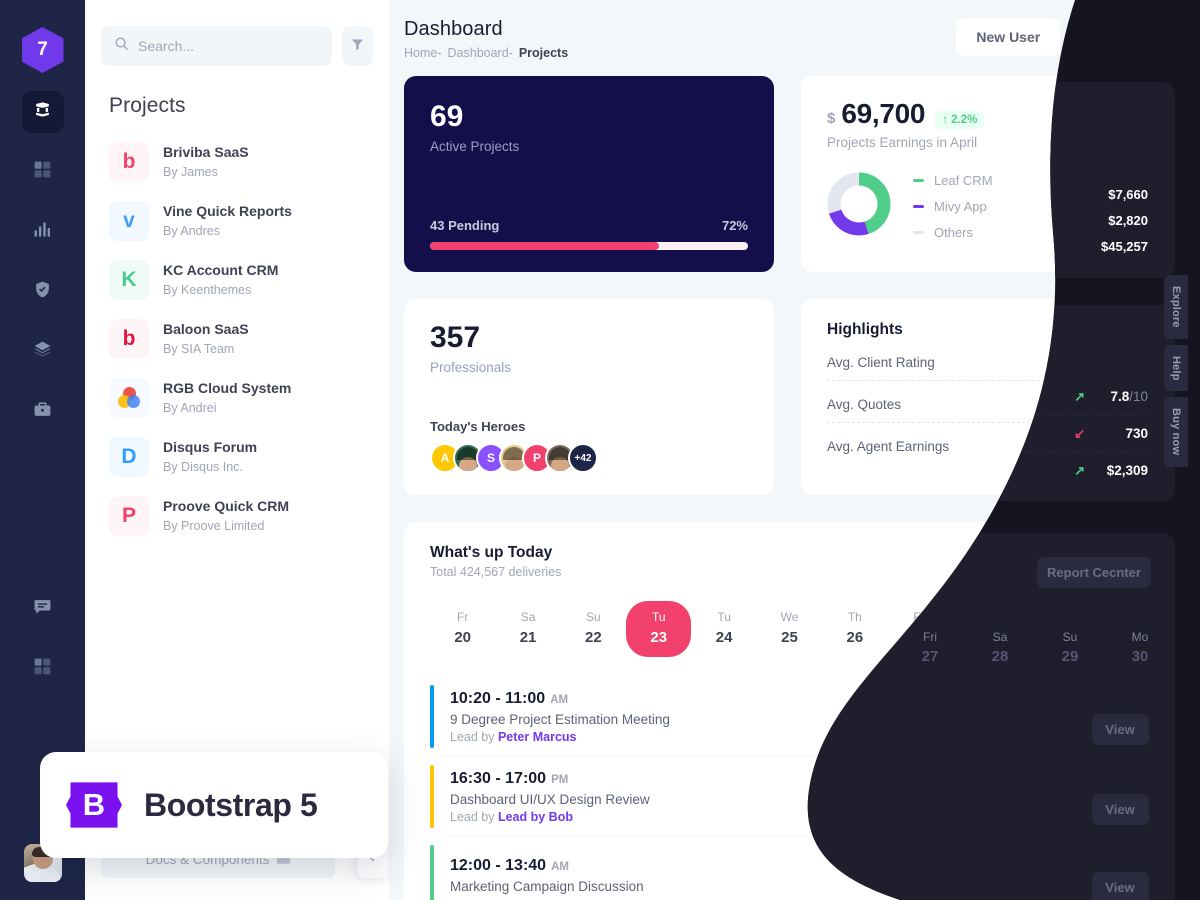  I want to click on sidebar-item-chat, so click(43, 609).